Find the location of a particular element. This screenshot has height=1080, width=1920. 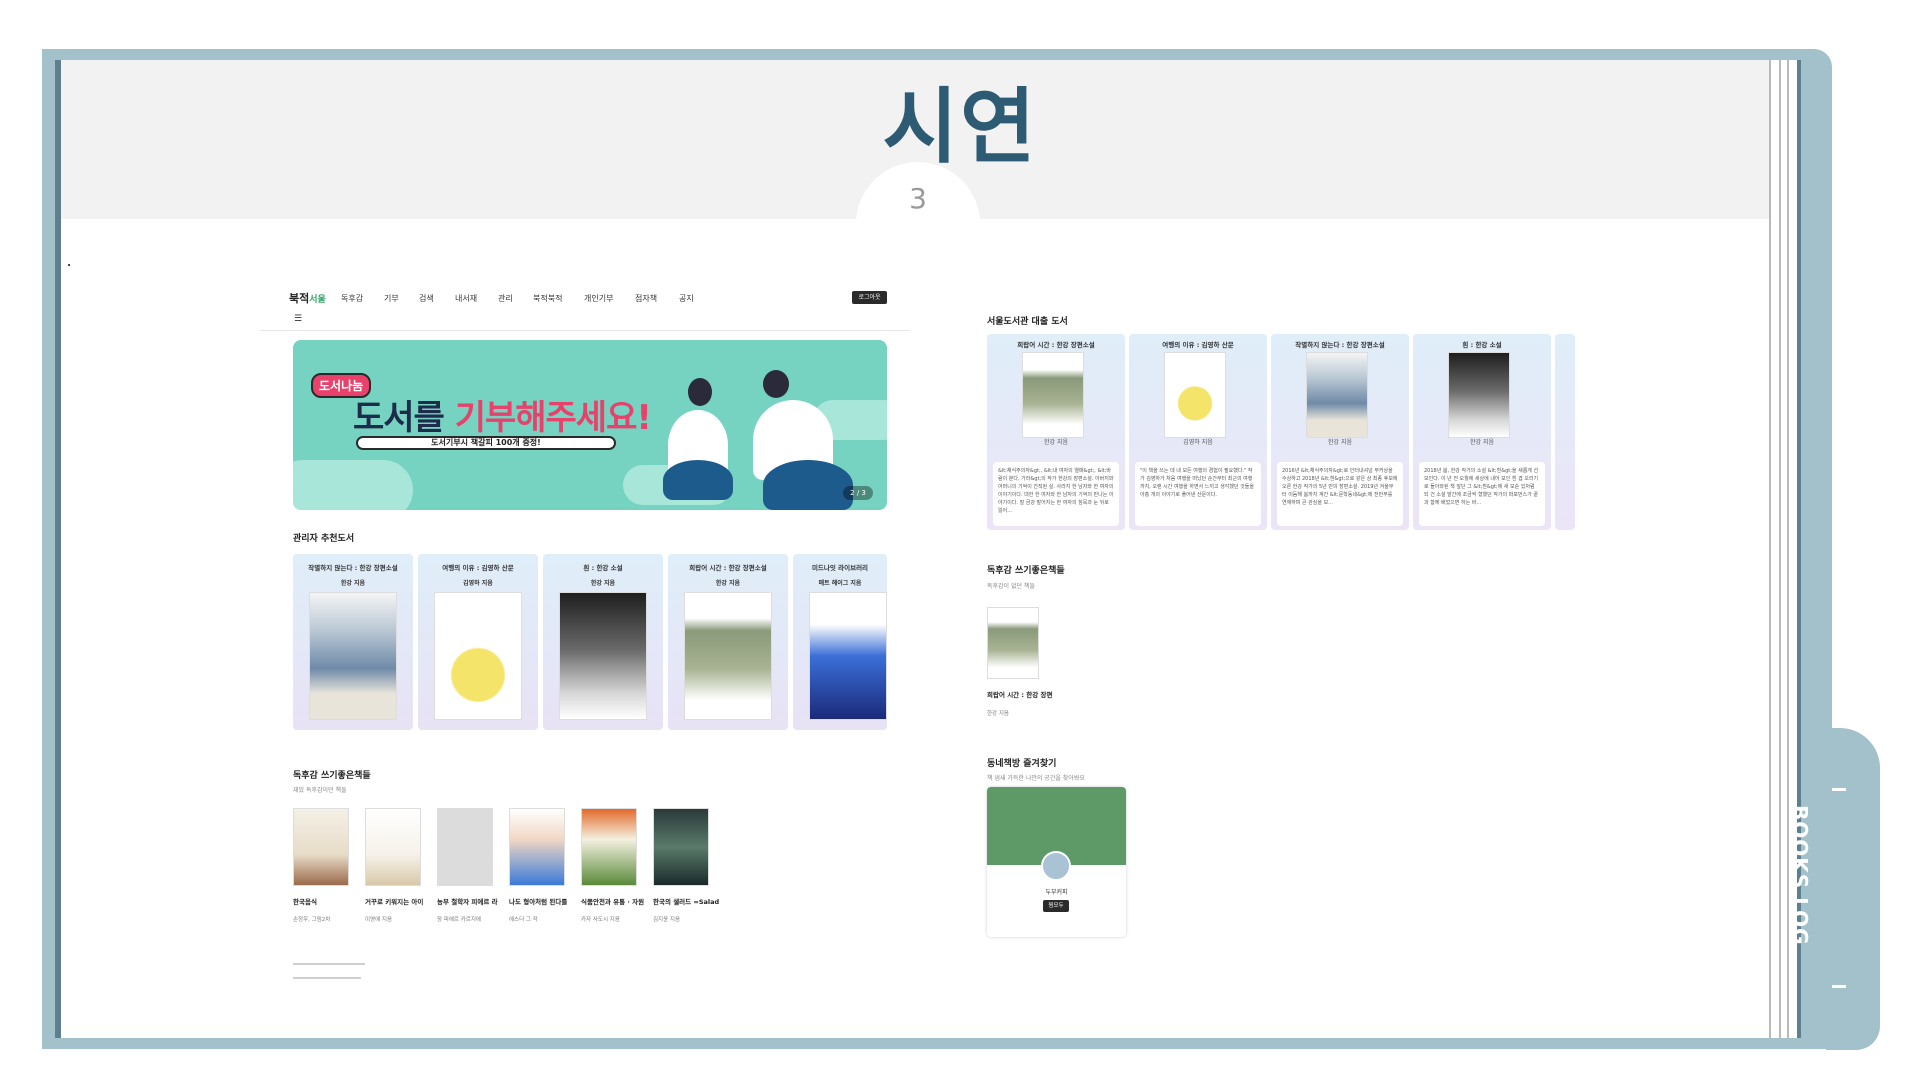

frame-side-tab is located at coordinates (1853, 889).